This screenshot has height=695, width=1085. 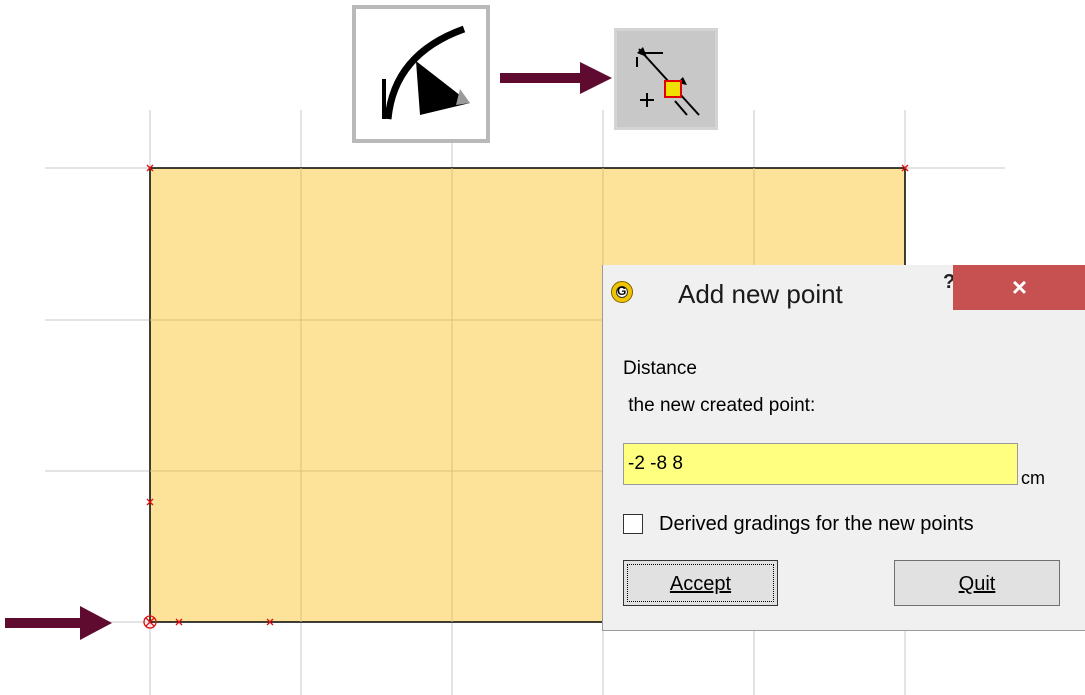 What do you see at coordinates (58, 623) in the screenshot?
I see `arrow-to-point-icon` at bounding box center [58, 623].